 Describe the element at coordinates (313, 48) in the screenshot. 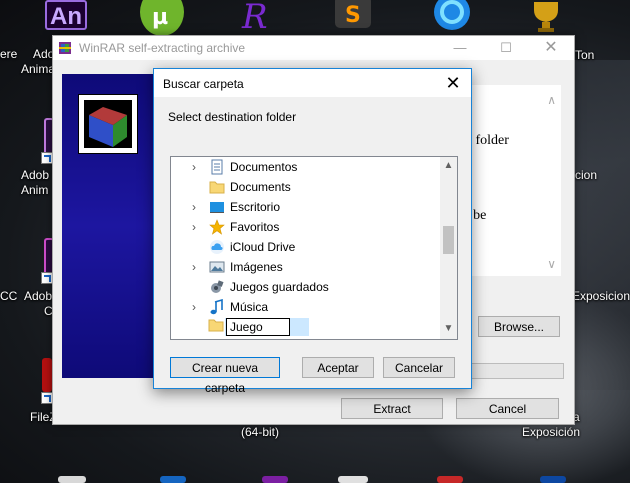

I see `winrar-titlebar: WinRAR self-extracting archive — ☐ ✕` at that location.